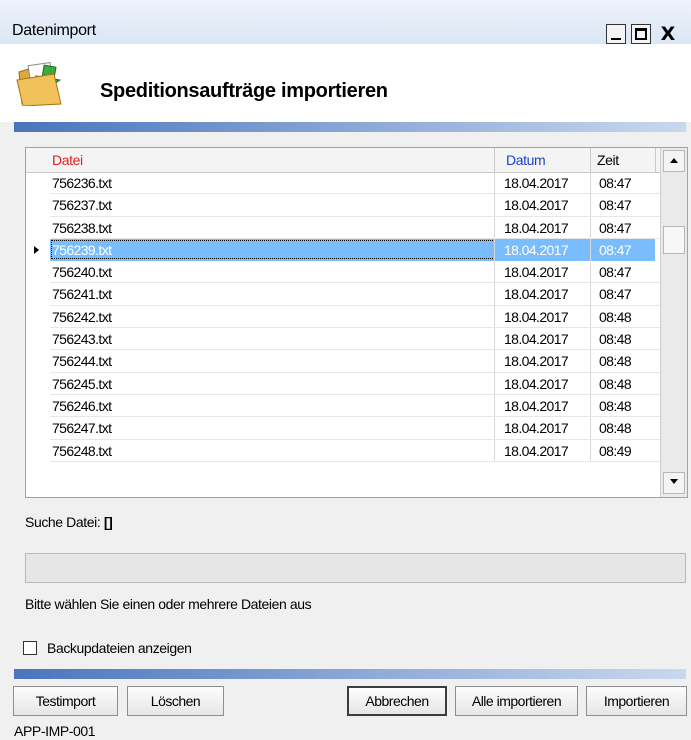  I want to click on table-row: 756243.txt 18.04.2017 08:48, so click(343, 339).